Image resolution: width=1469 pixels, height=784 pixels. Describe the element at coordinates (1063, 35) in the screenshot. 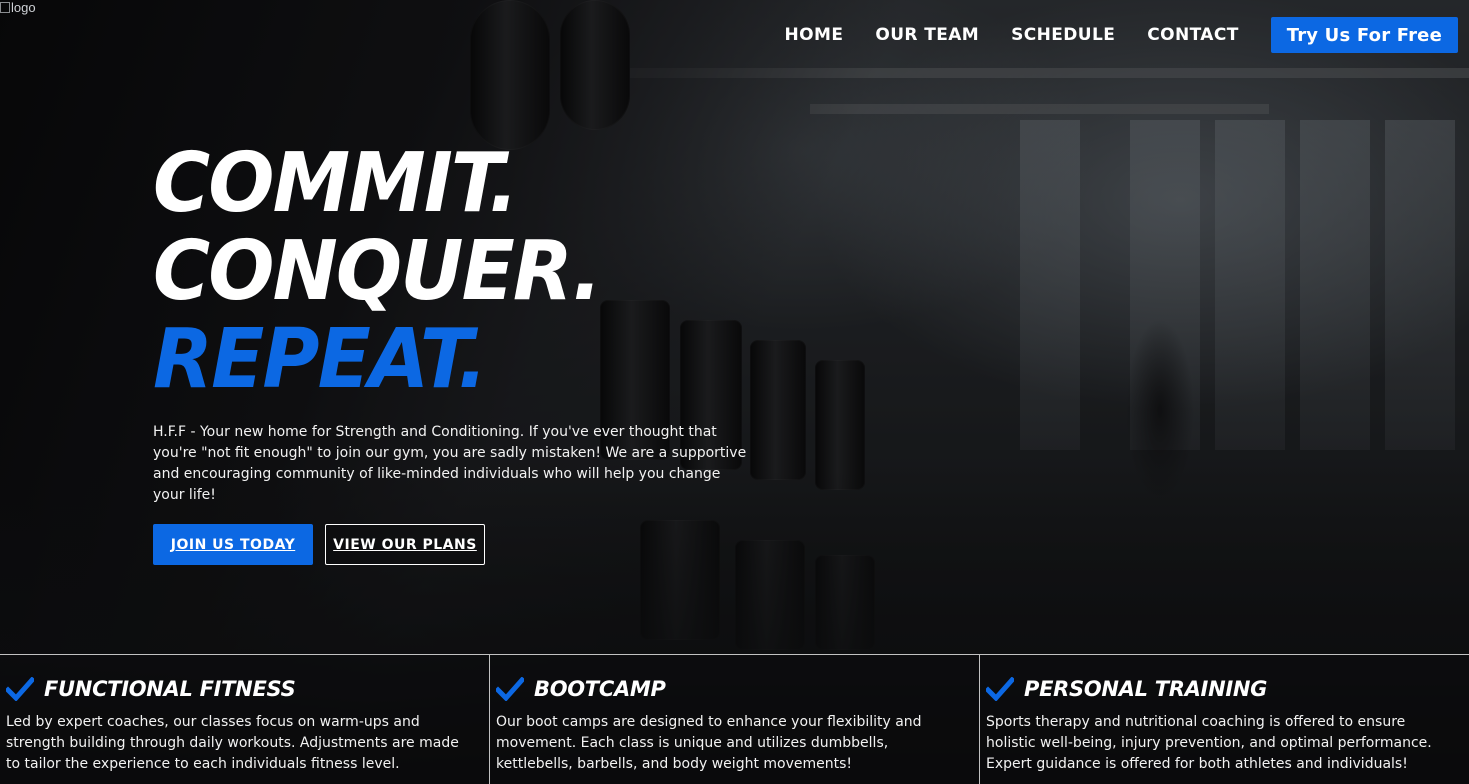

I see `nav-schedule-link: SCHEDULE` at that location.